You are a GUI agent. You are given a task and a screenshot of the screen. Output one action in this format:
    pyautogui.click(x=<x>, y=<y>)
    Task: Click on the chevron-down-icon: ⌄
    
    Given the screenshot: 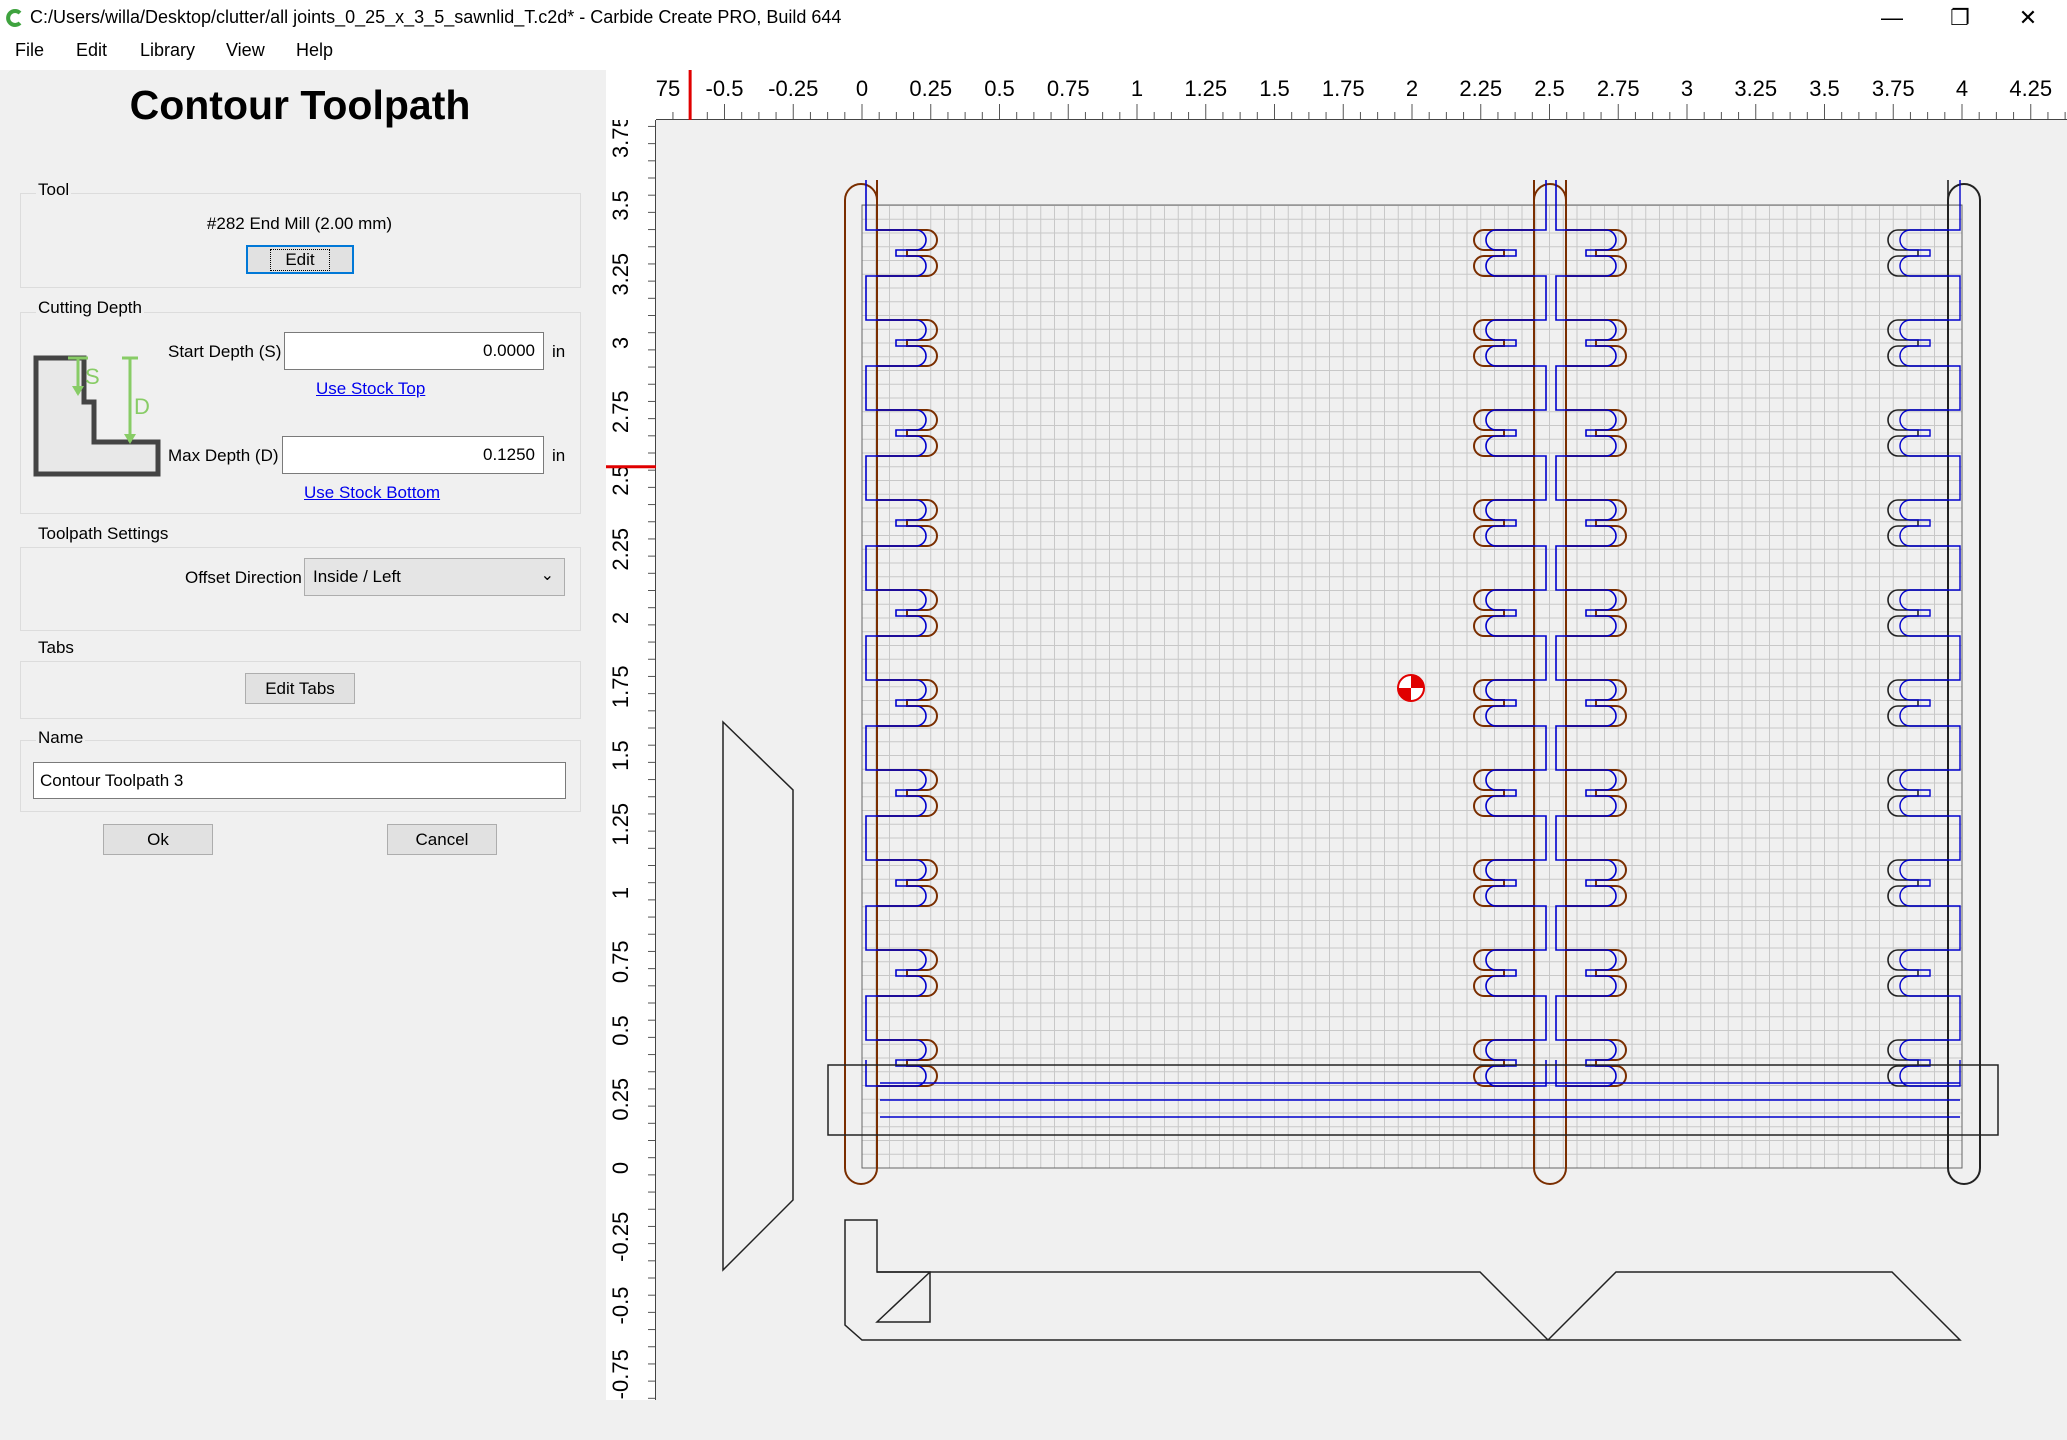 What is the action you would take?
    pyautogui.click(x=547, y=575)
    